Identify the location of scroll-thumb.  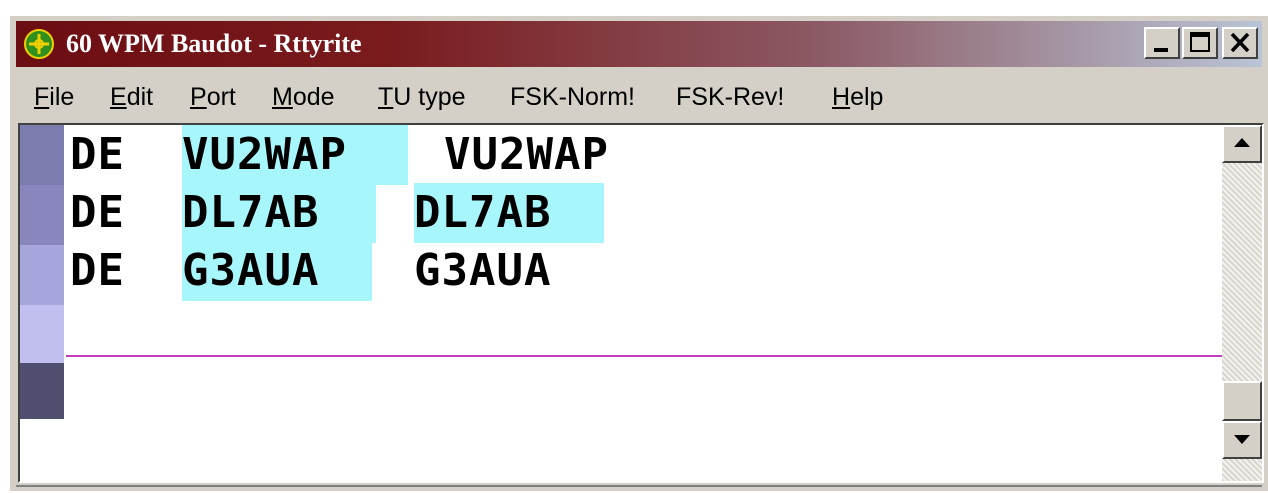
(1242, 401).